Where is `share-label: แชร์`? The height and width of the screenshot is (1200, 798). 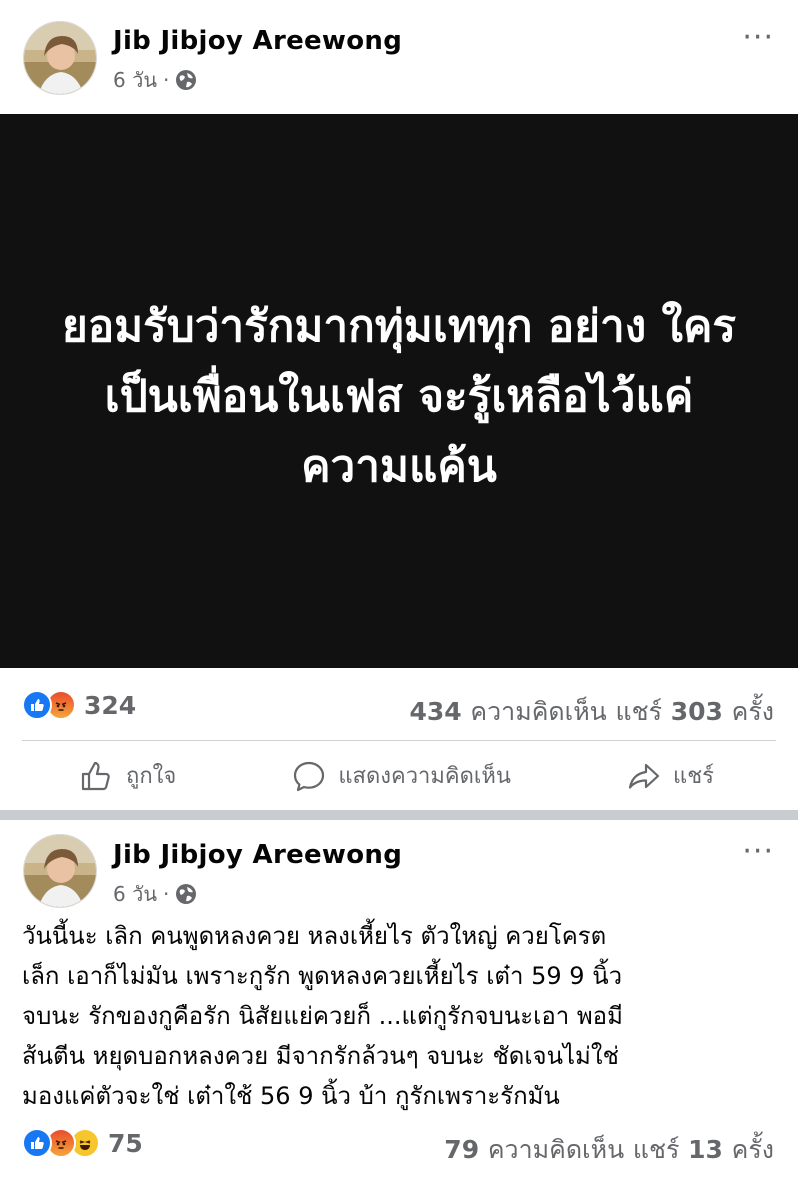
share-label: แชร์ is located at coordinates (693, 776).